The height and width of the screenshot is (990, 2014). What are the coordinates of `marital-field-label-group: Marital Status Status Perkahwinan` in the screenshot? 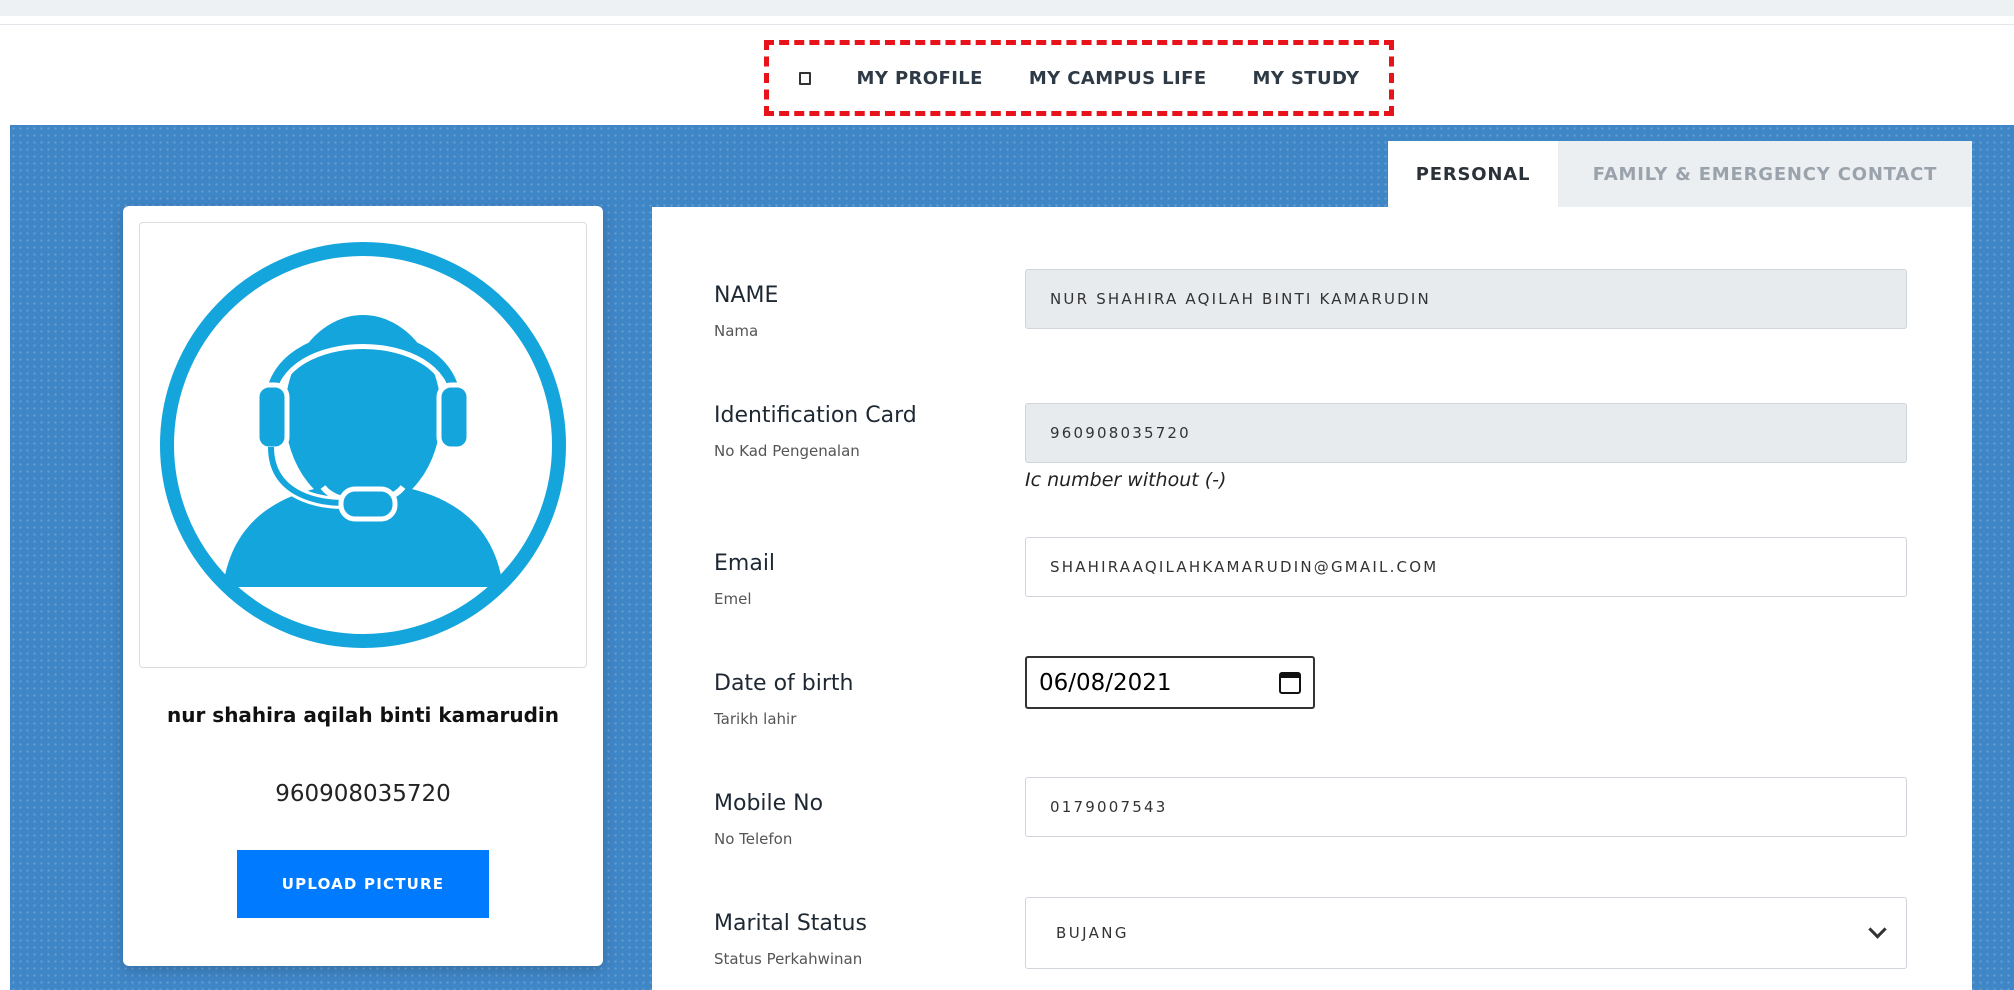 It's located at (790, 939).